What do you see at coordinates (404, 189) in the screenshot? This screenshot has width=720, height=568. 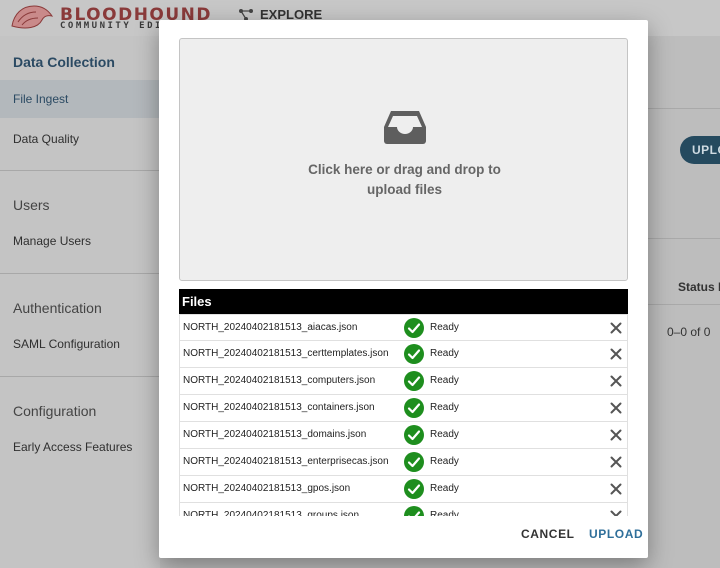 I see `dropzone-text-line2: upload files` at bounding box center [404, 189].